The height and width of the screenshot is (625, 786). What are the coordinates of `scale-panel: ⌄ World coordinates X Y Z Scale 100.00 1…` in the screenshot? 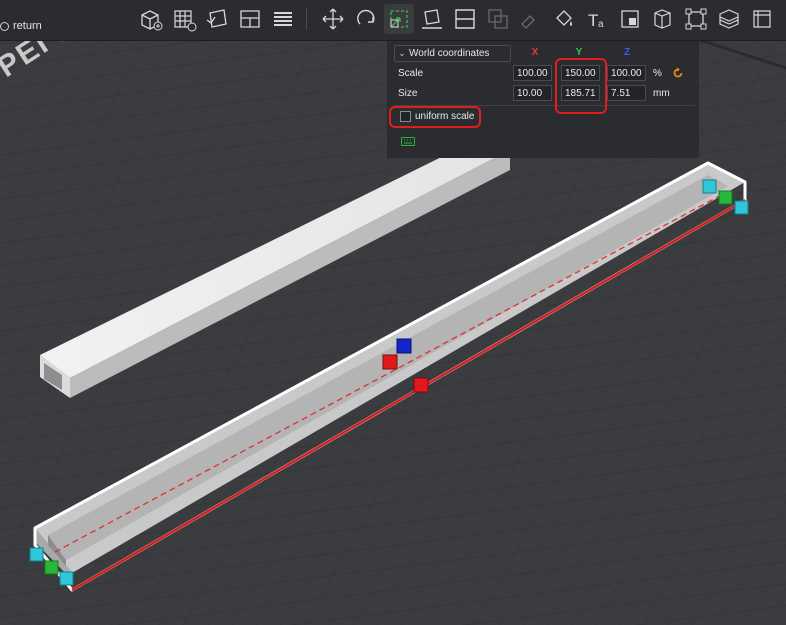 It's located at (543, 99).